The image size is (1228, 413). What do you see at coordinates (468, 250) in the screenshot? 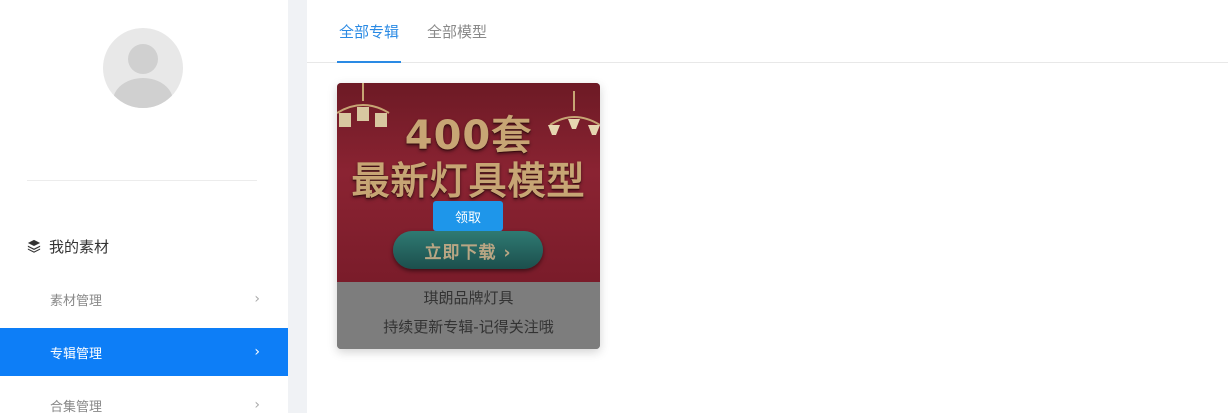
I see `banner-download-graphic: 立即下载 ›` at bounding box center [468, 250].